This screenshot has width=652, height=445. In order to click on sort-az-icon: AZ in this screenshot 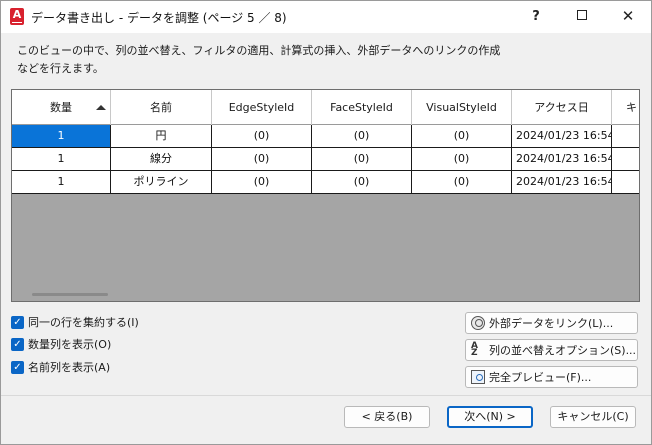, I will do `click(474, 349)`.